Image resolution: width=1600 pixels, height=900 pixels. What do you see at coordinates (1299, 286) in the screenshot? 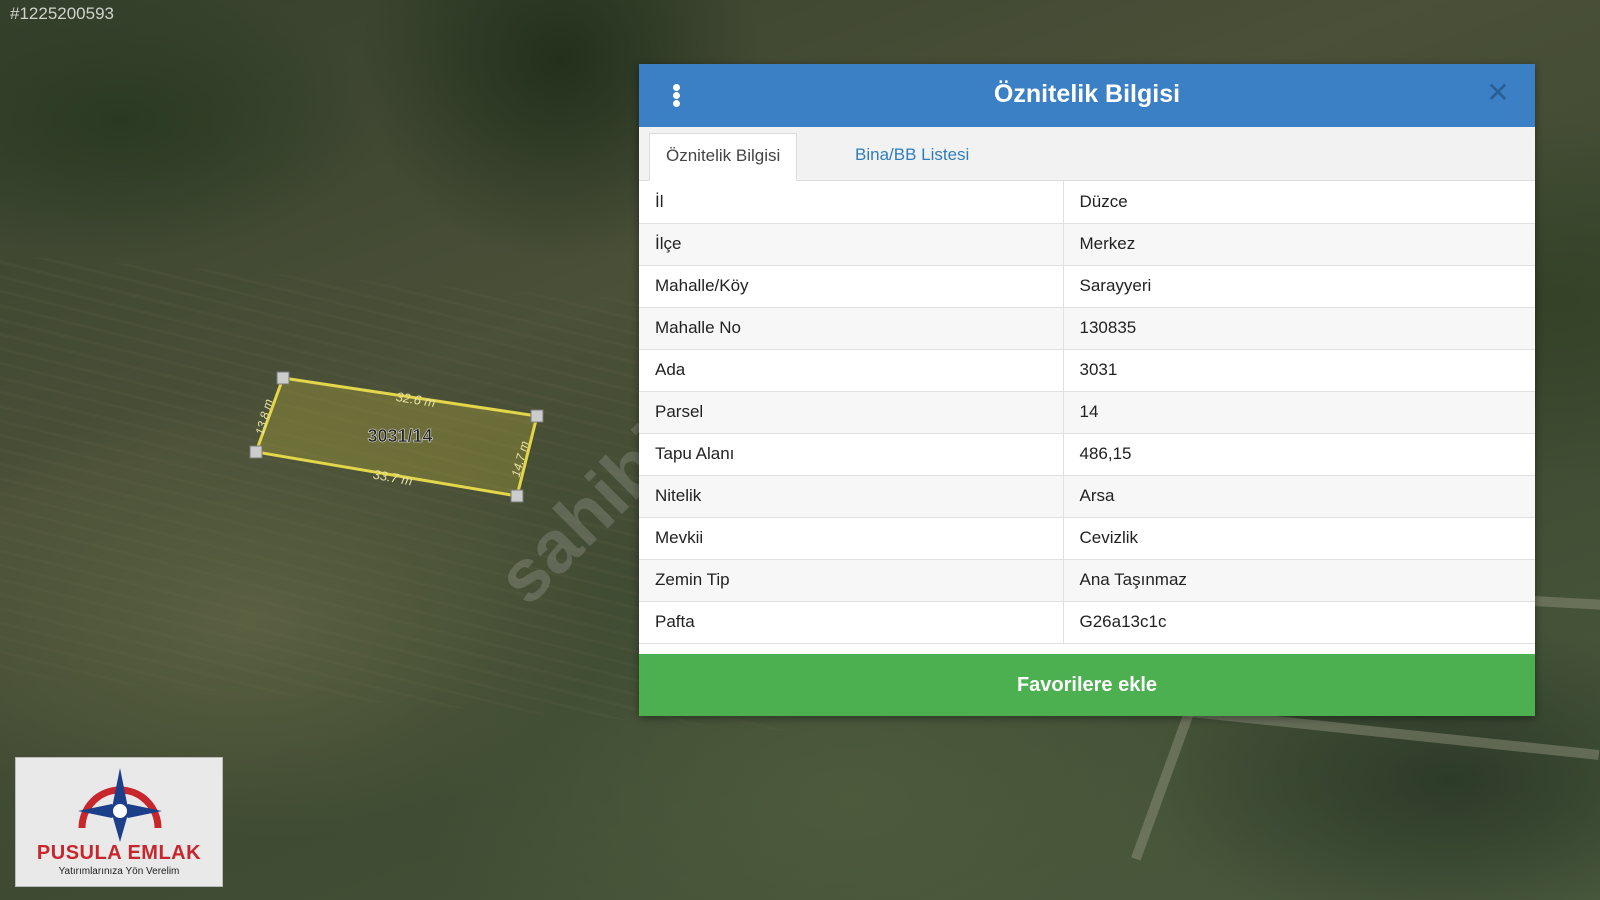
I see `attribute-value: Sarayyeri` at bounding box center [1299, 286].